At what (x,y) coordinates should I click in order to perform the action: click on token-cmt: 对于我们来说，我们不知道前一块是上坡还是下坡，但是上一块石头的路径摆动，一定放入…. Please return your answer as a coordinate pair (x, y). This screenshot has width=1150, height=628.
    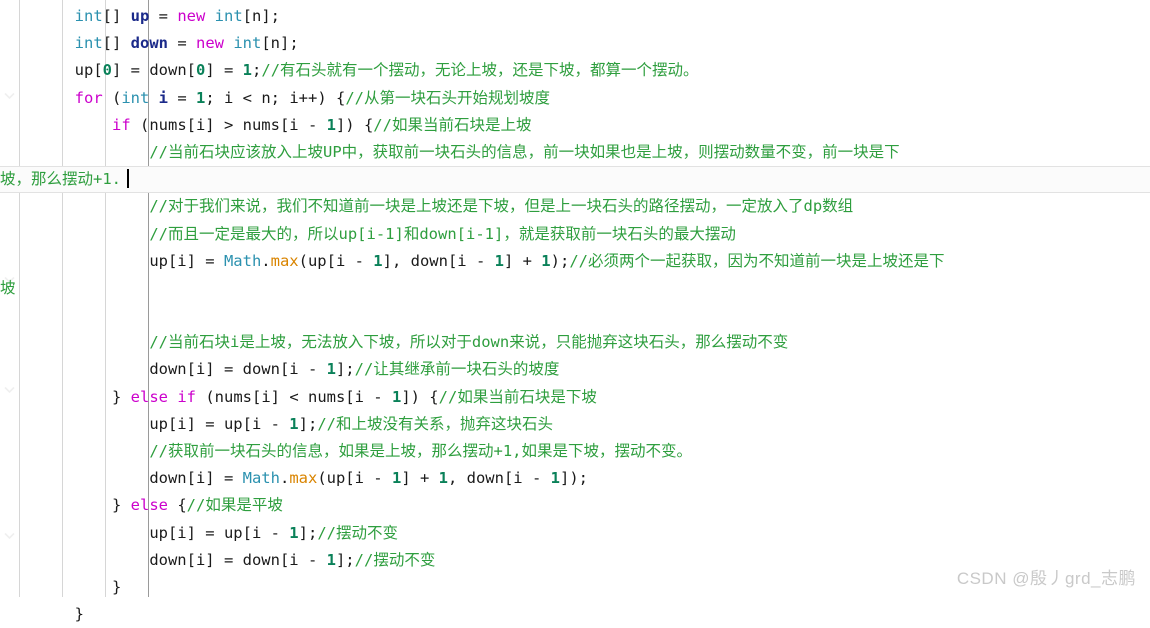
    Looking at the image, I should click on (485, 206).